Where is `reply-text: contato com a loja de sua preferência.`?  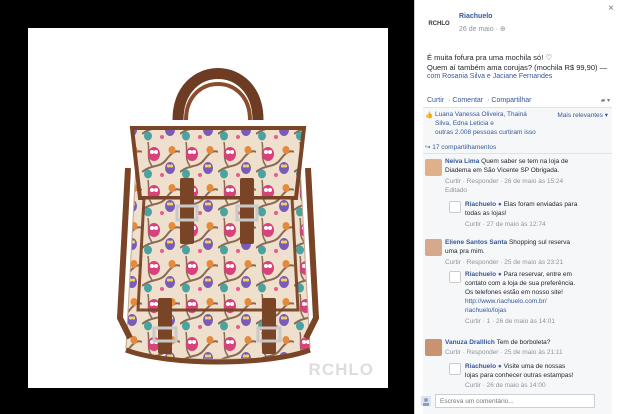
reply-text: contato com a loja de sua preferência. is located at coordinates (520, 283).